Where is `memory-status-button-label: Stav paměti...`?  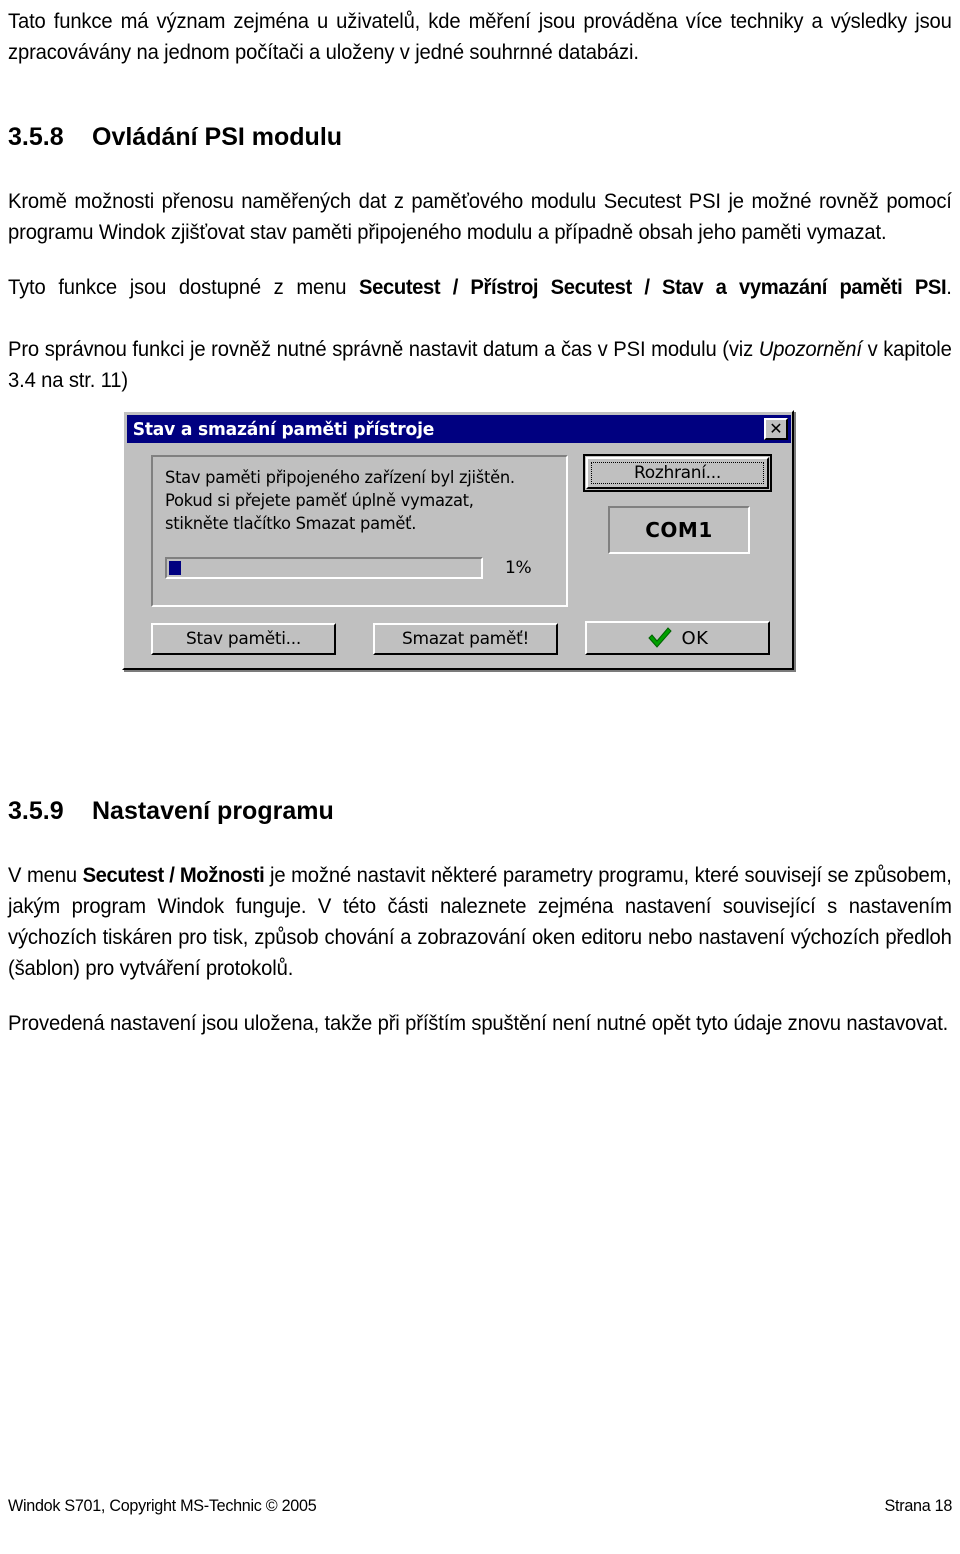
memory-status-button-label: Stav paměti... is located at coordinates (243, 639).